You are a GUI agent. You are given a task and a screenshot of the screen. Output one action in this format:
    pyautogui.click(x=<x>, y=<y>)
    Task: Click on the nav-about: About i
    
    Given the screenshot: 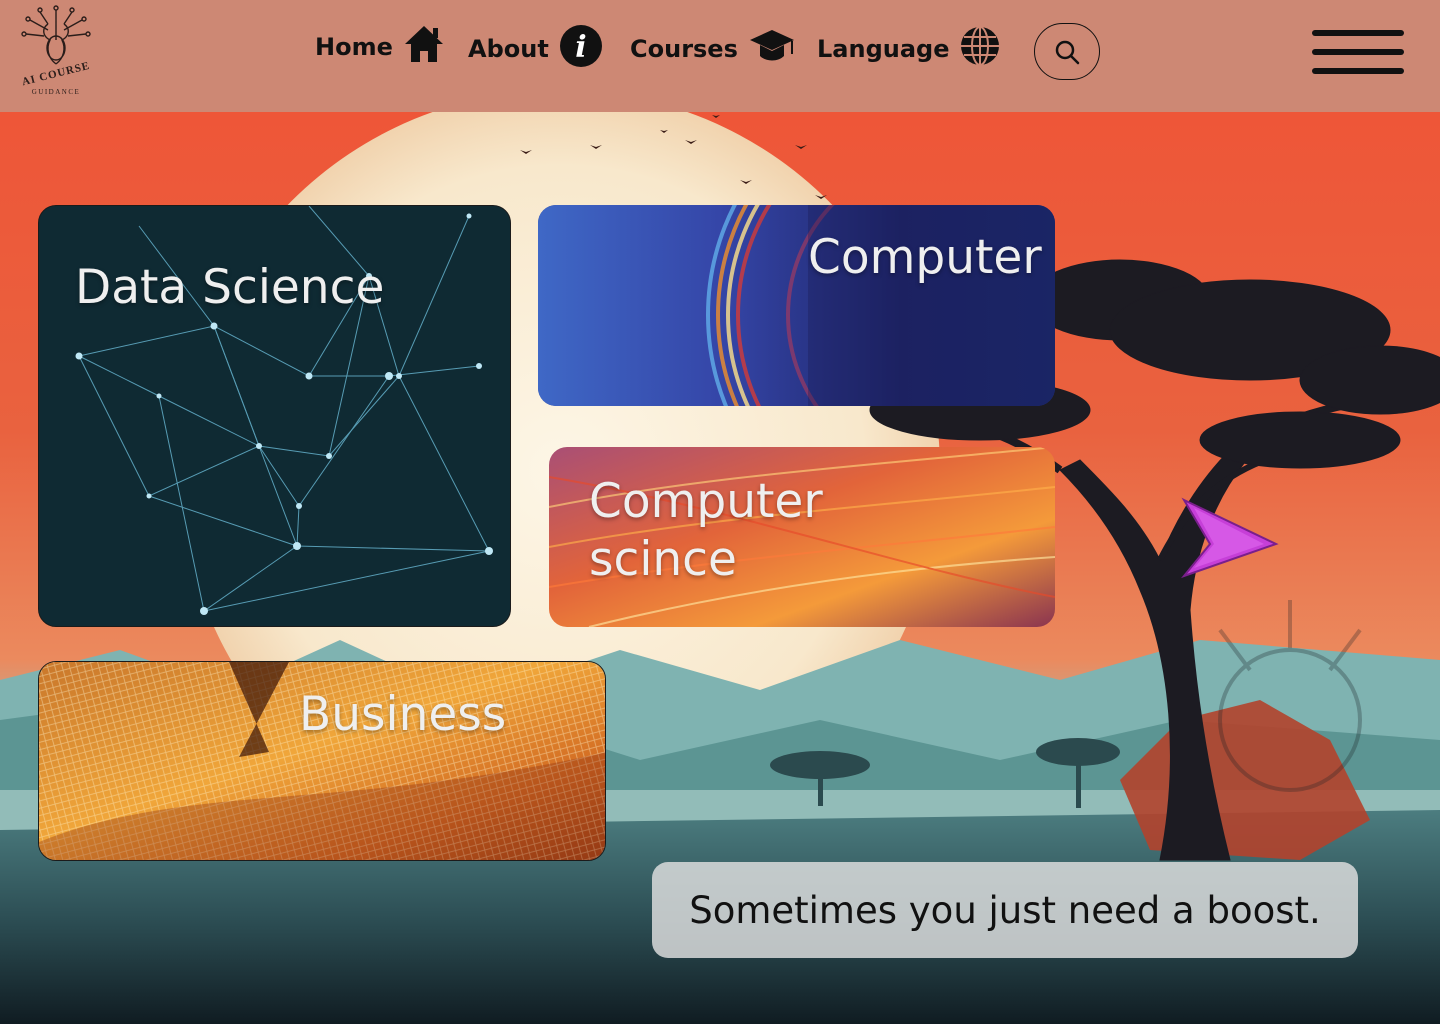 What is the action you would take?
    pyautogui.click(x=535, y=49)
    